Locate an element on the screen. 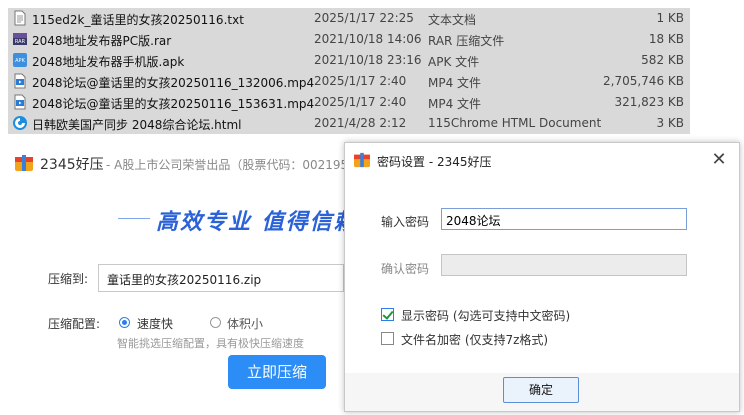  file-name: 日韩欧美国产同步 2048综合论坛.html is located at coordinates (137, 125).